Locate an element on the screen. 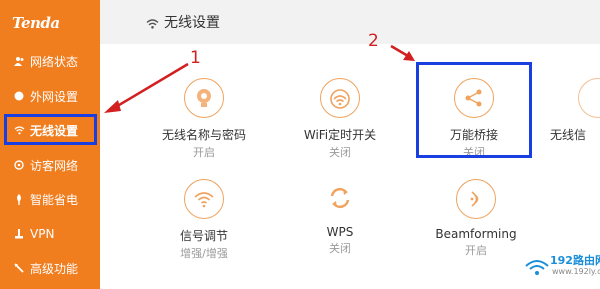 Image resolution: width=600 pixels, height=289 pixels. watermark: 192路由网 www.192ly.com is located at coordinates (561, 268).